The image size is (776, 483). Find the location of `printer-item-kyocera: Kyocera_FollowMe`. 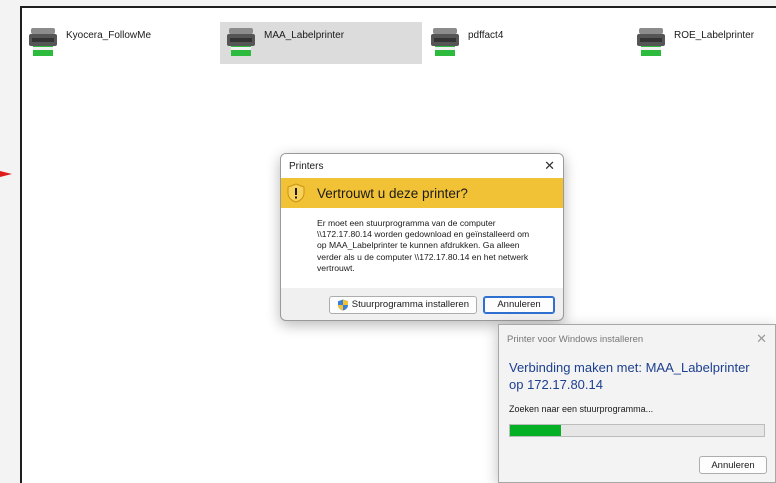

printer-item-kyocera: Kyocera_FollowMe is located at coordinates (117, 43).